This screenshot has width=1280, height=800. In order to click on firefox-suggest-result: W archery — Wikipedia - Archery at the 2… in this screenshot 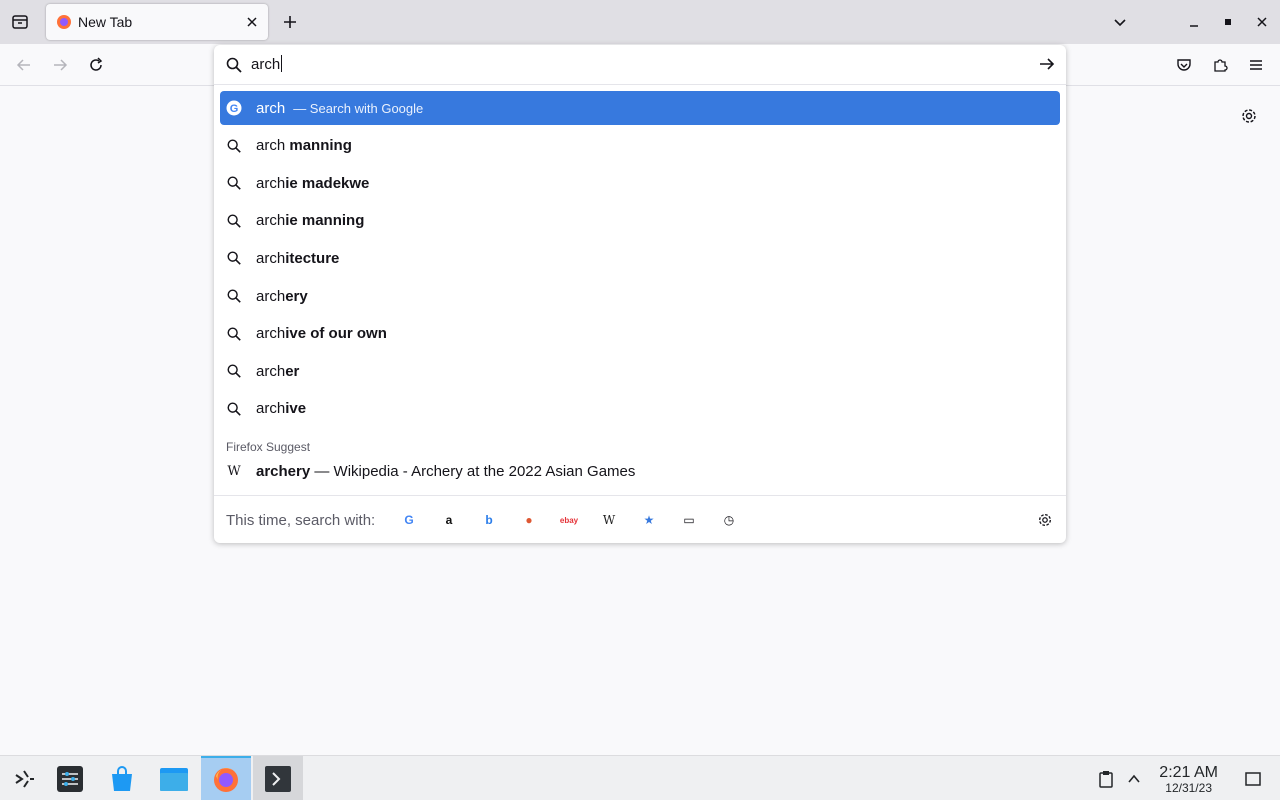, I will do `click(640, 471)`.